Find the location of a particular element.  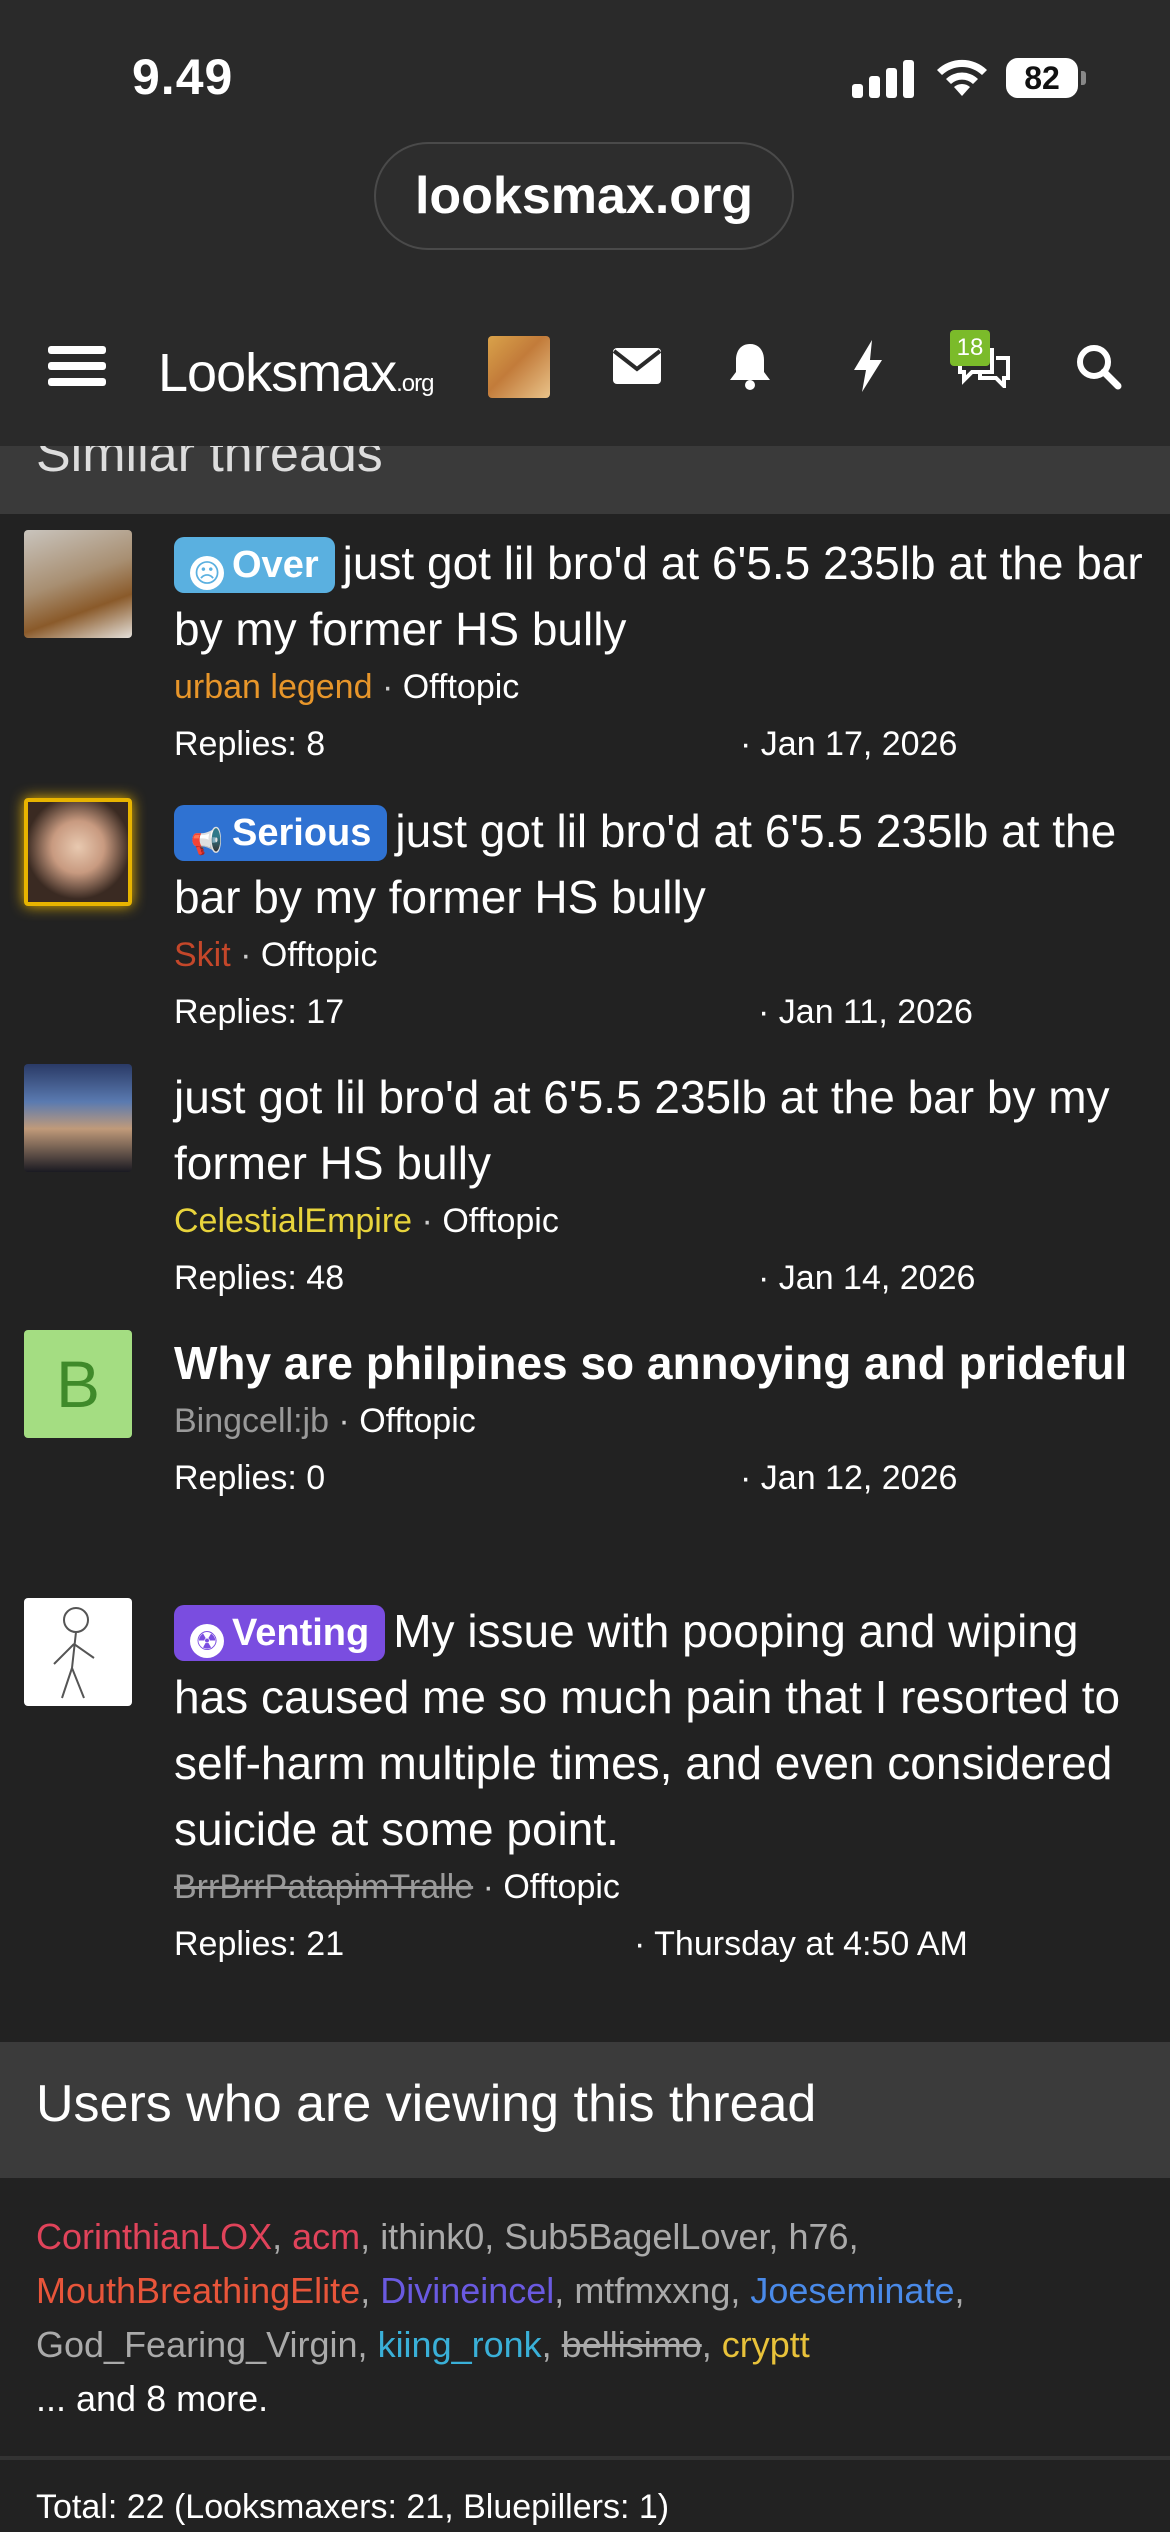

wifi-icon is located at coordinates (962, 78).